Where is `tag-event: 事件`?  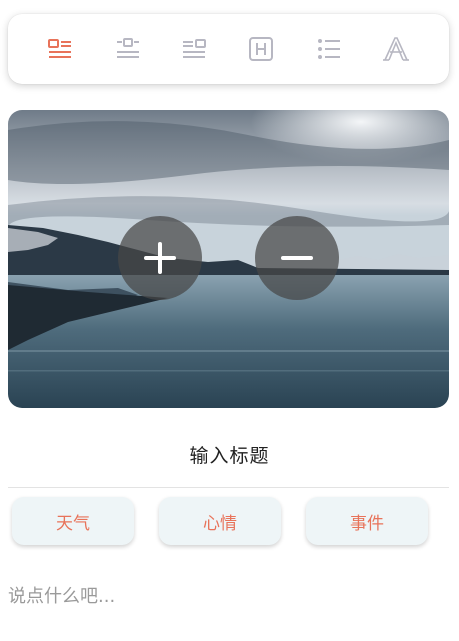 tag-event: 事件 is located at coordinates (367, 521).